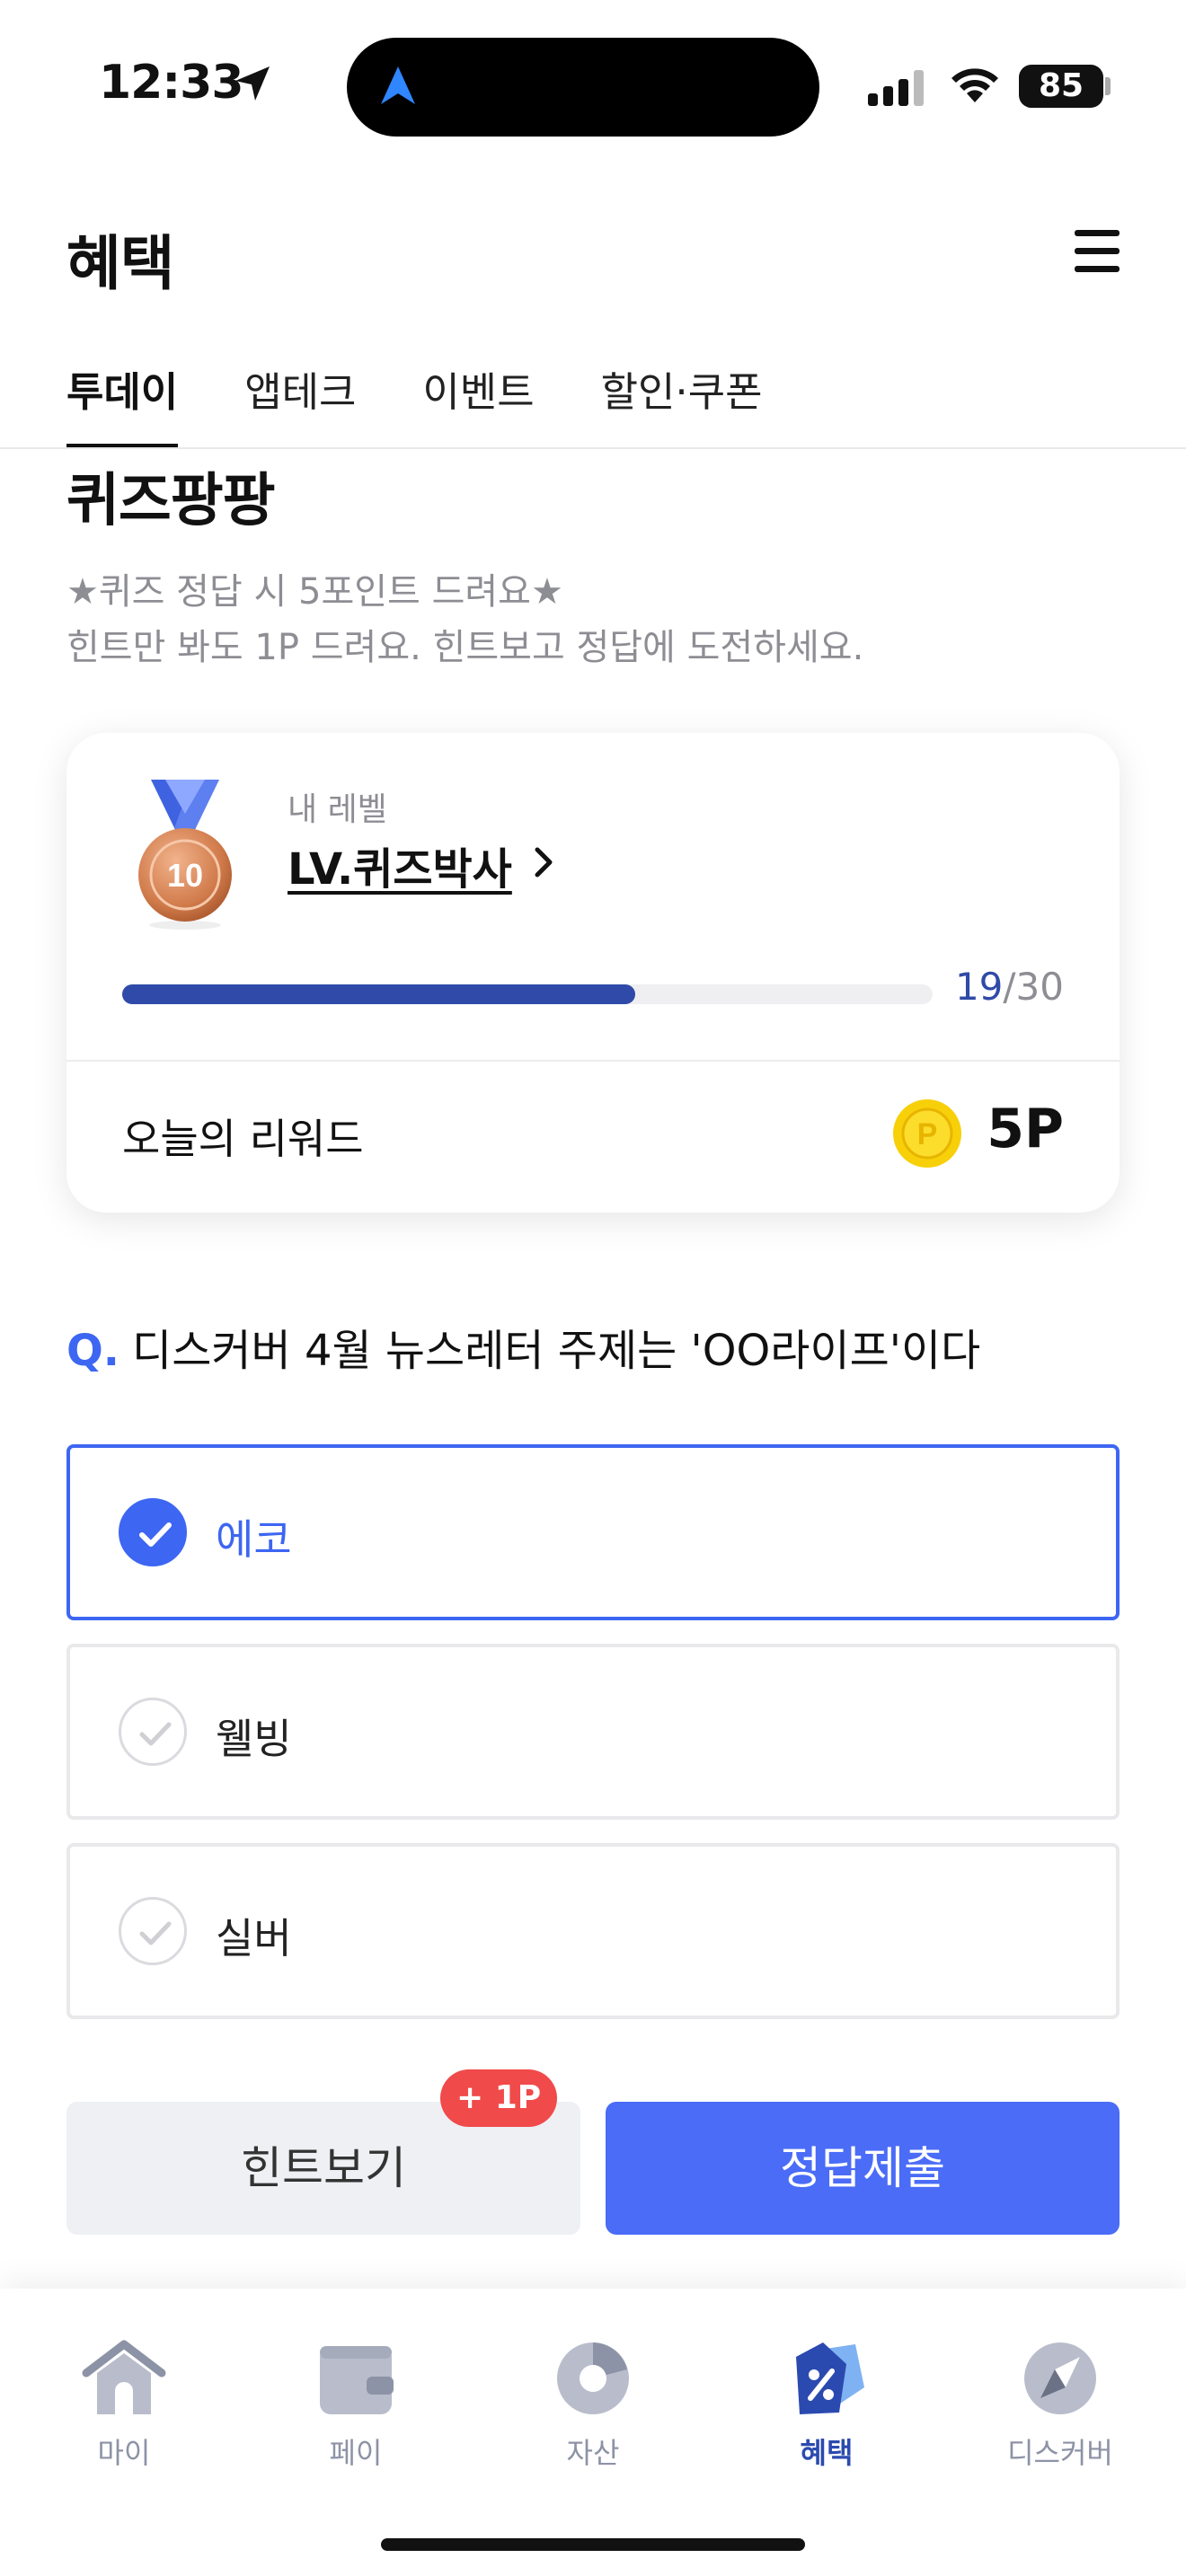  What do you see at coordinates (122, 404) in the screenshot?
I see `tab-today: 투데이` at bounding box center [122, 404].